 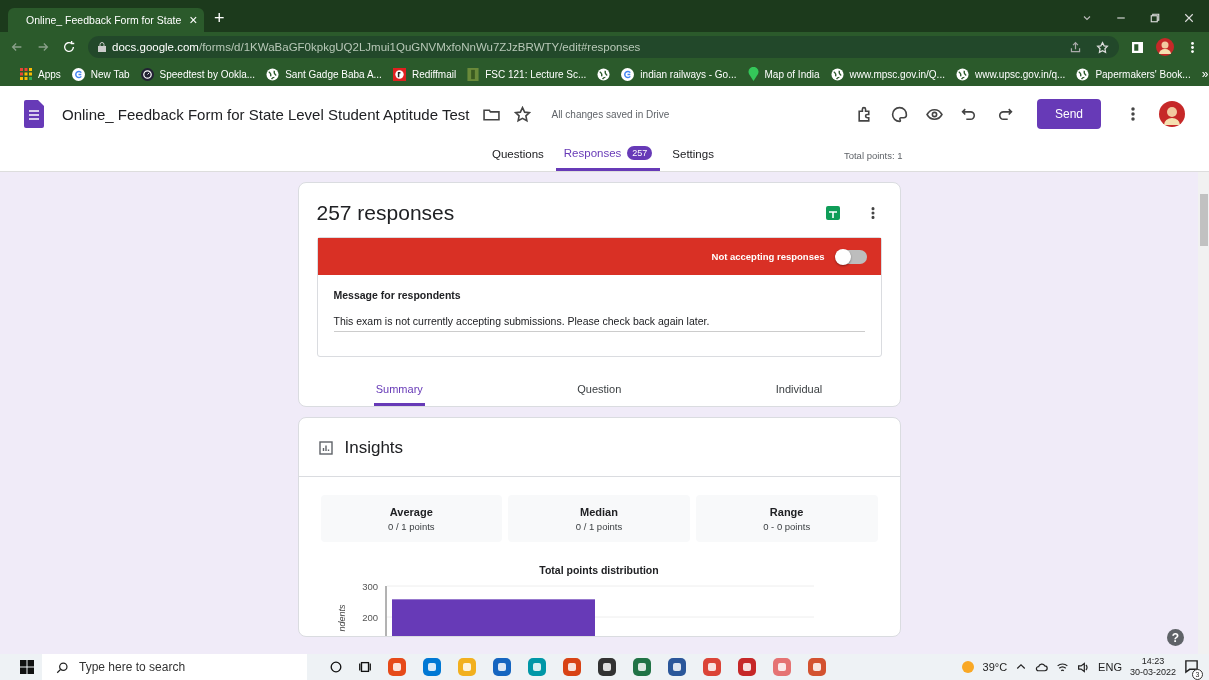 What do you see at coordinates (100, 74) in the screenshot?
I see `bookmark: New Tab` at bounding box center [100, 74].